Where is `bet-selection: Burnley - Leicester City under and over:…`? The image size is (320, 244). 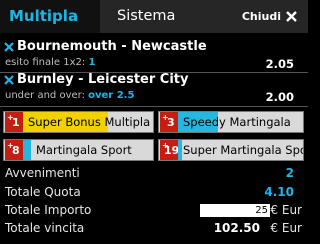 bet-selection: Burnley - Leicester City under and over:… is located at coordinates (154, 88).